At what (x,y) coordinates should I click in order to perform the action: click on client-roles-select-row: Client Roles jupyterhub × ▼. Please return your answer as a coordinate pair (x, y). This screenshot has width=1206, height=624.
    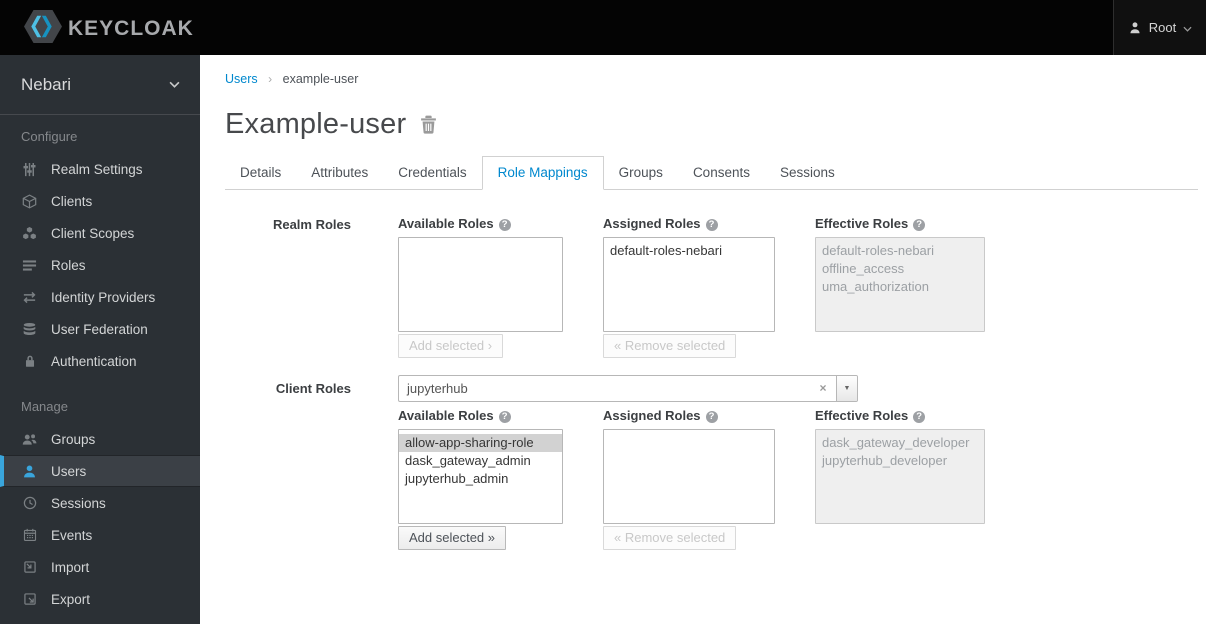
    Looking at the image, I should click on (715, 388).